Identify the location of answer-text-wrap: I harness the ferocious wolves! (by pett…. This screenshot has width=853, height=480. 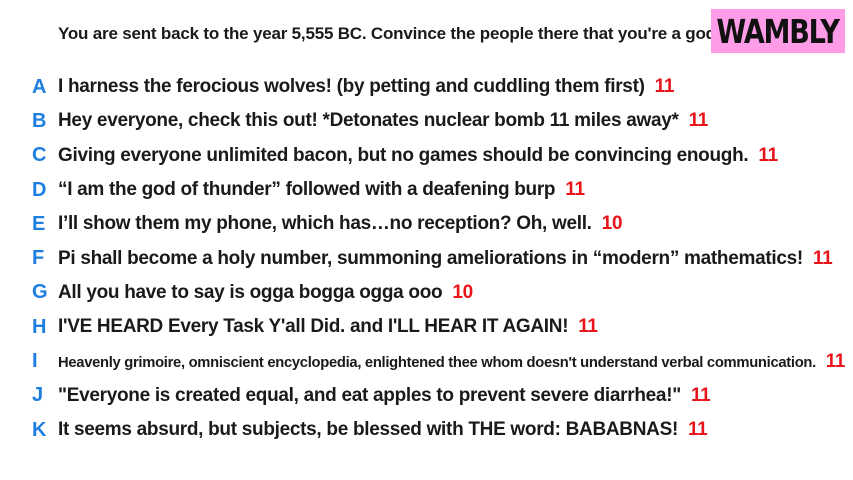
(366, 87).